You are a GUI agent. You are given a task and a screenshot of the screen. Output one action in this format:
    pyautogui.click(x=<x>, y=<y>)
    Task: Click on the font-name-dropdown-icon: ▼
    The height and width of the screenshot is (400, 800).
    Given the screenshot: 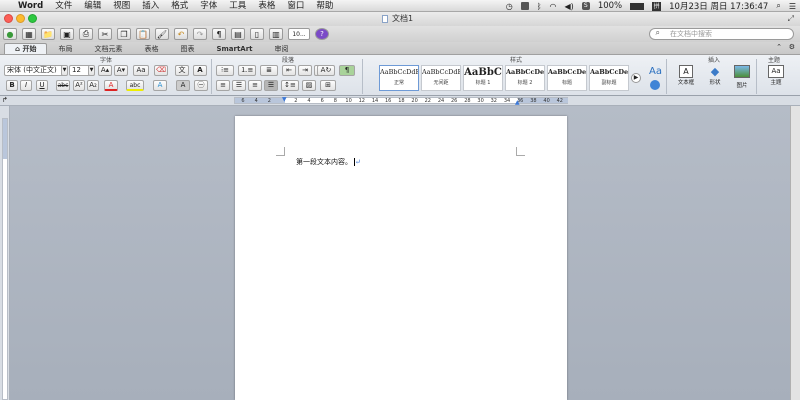 What is the action you would take?
    pyautogui.click(x=64, y=70)
    